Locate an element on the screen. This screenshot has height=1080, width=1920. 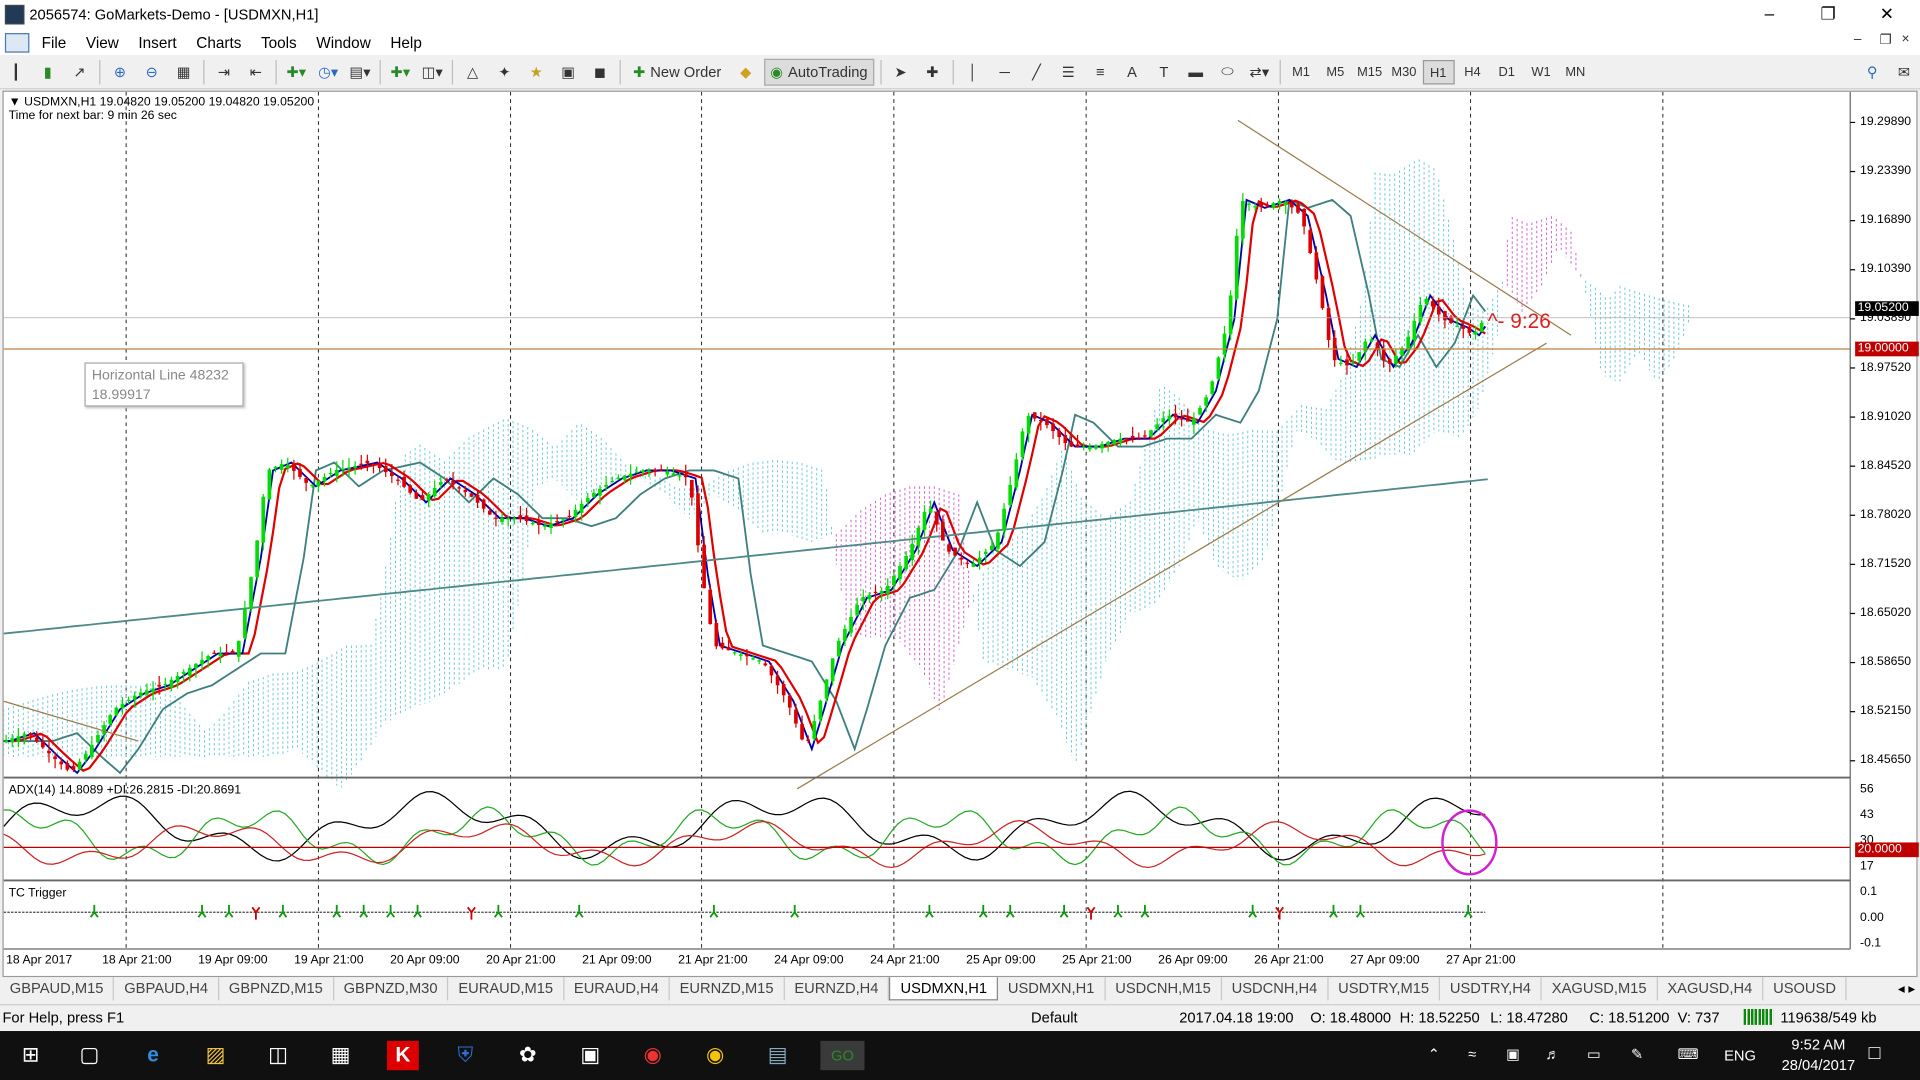
timeframe-h1: H1 is located at coordinates (1438, 71).